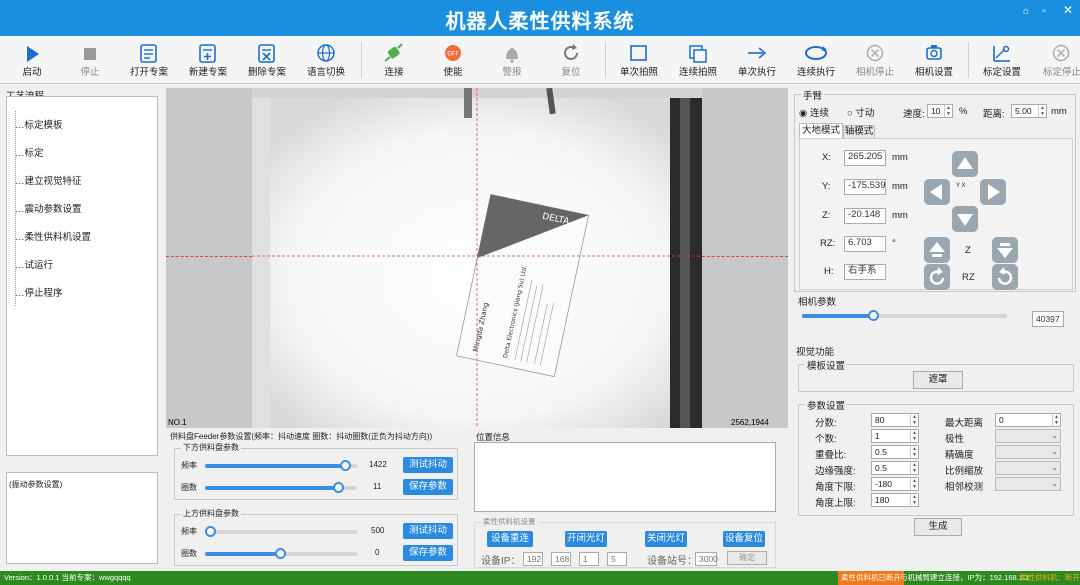 This screenshot has height=585, width=1080. What do you see at coordinates (586, 539) in the screenshot?
I see `light-on-button: 开闭光灯` at bounding box center [586, 539].